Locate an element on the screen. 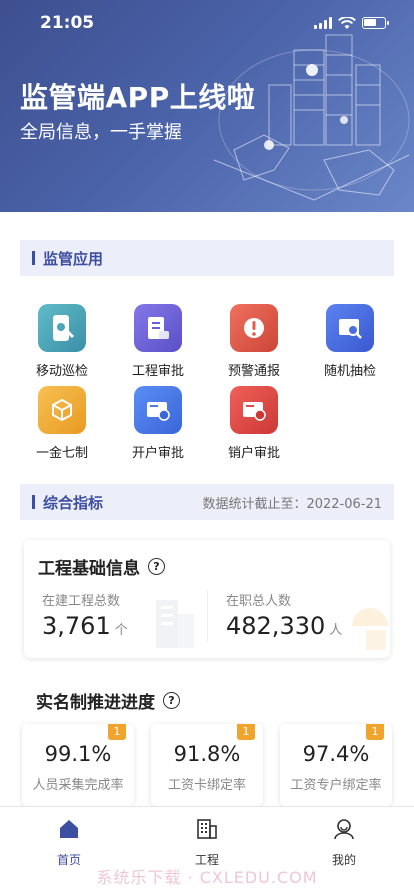 Image resolution: width=414 pixels, height=896 pixels. app-one-gold-seven: 一金七制 is located at coordinates (62, 423).